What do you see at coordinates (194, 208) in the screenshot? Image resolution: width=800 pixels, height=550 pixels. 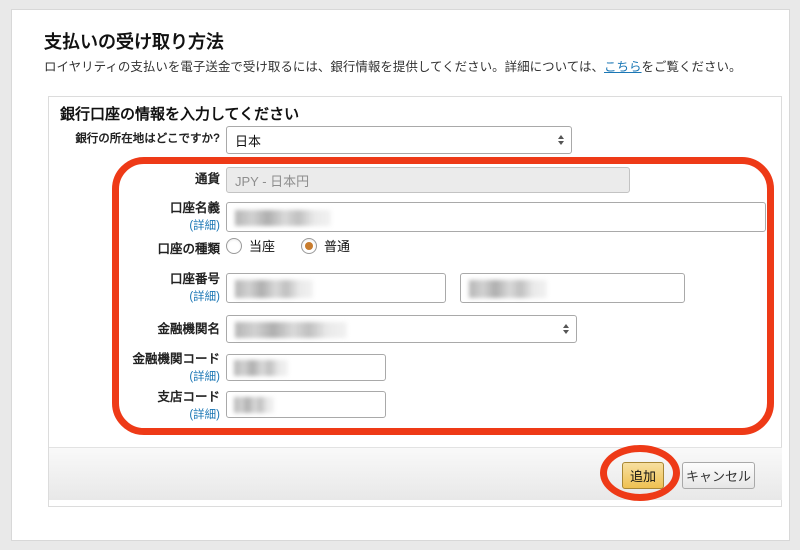 I see `account-name-label-text: 口座名義` at bounding box center [194, 208].